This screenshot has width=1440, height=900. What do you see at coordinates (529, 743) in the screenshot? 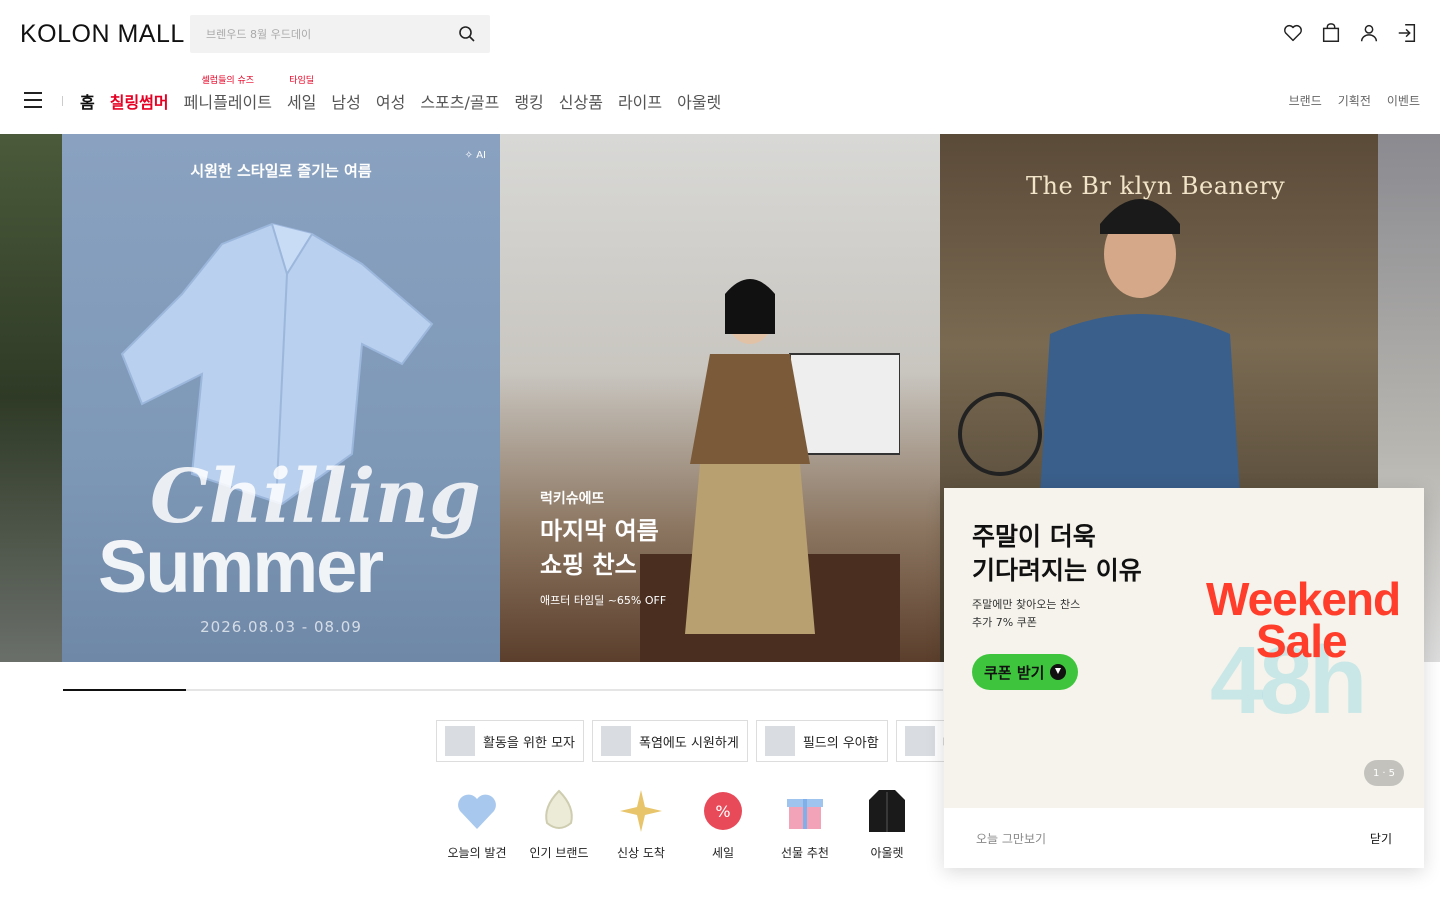
I see `chip-label: 활동을 위한 모자` at bounding box center [529, 743].